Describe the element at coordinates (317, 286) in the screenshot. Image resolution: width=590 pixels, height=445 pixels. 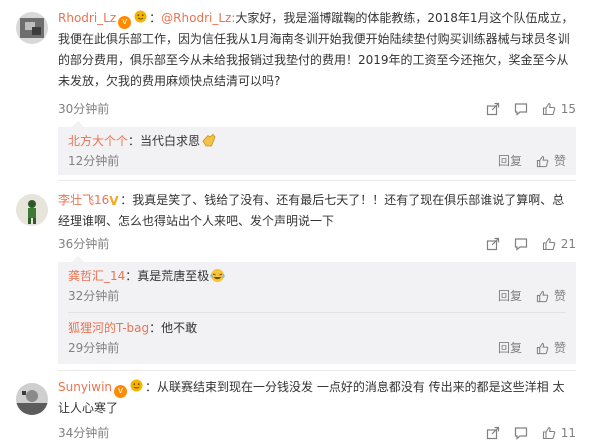
I see `reply-item: 龚哲汇_14：真是荒唐至极 32分钟前 回复 赞` at that location.